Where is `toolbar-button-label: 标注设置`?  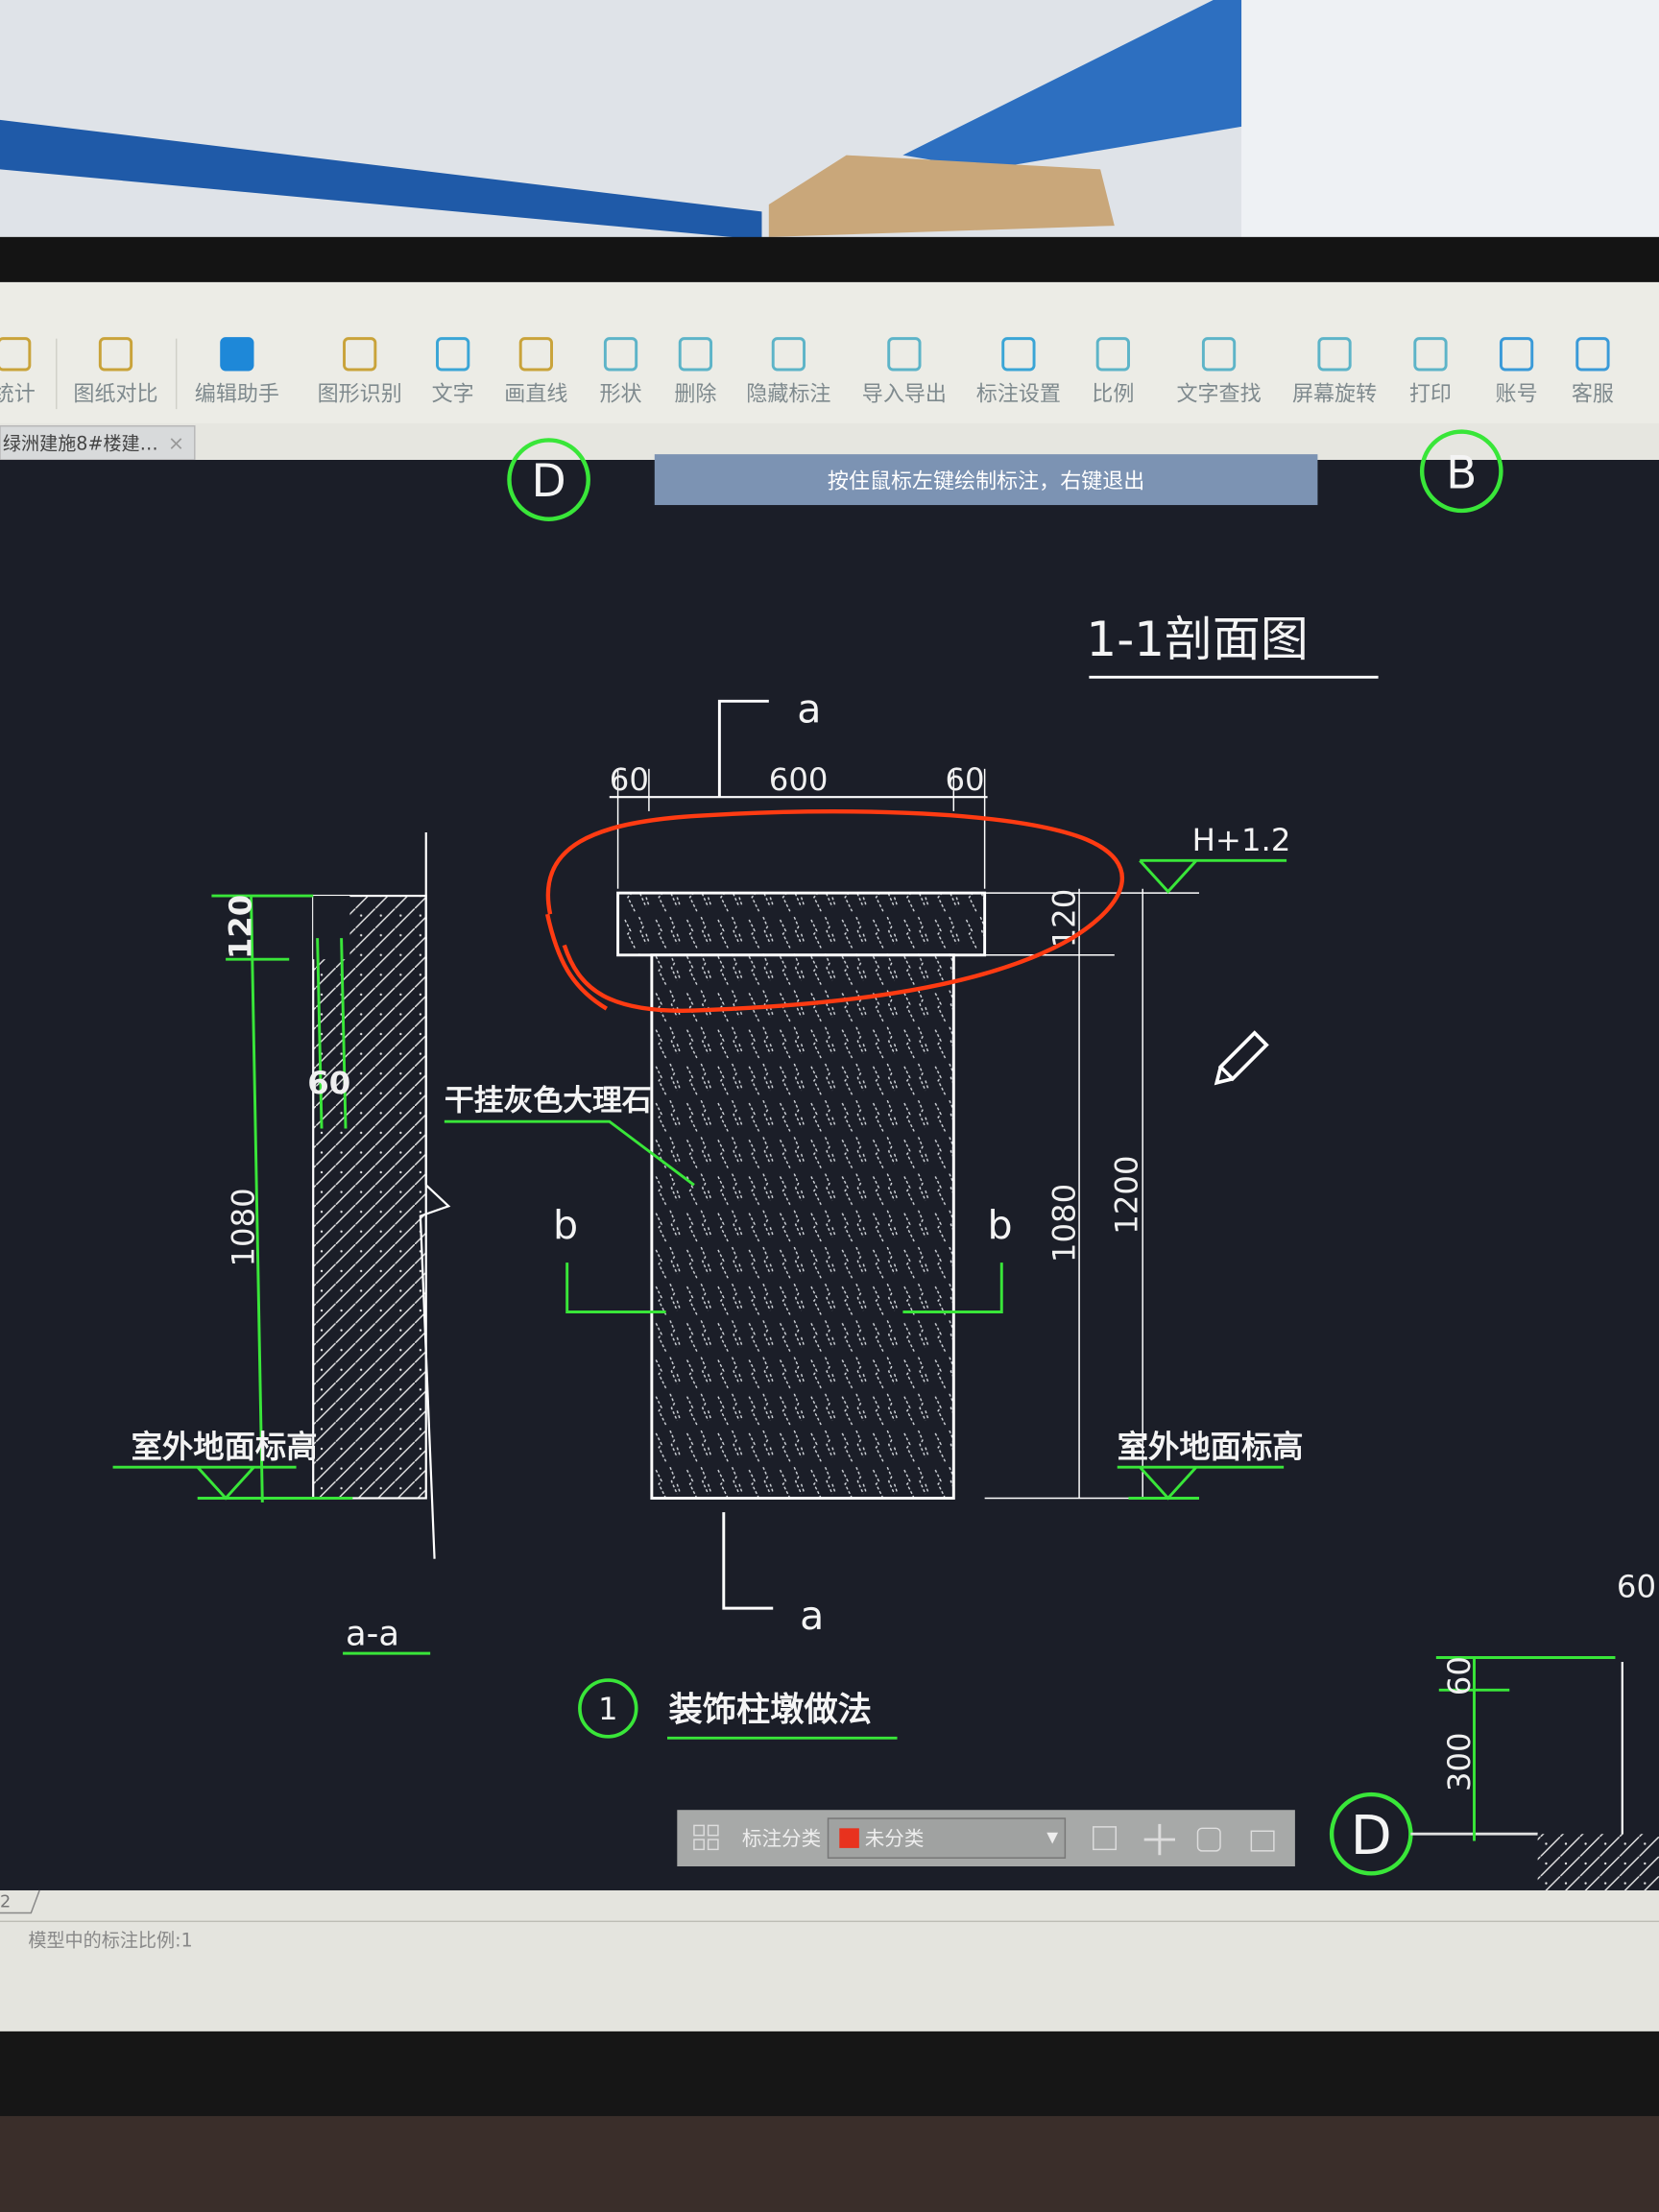 toolbar-button-label: 标注设置 is located at coordinates (1018, 394).